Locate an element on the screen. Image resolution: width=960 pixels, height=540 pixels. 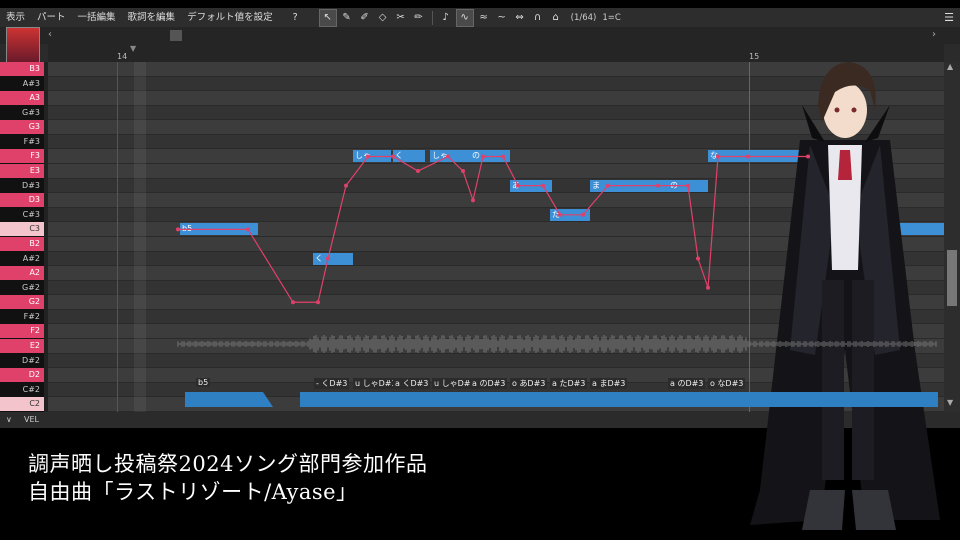
phoneme-label: u しゃD#3 is located at coordinates (376, 383).